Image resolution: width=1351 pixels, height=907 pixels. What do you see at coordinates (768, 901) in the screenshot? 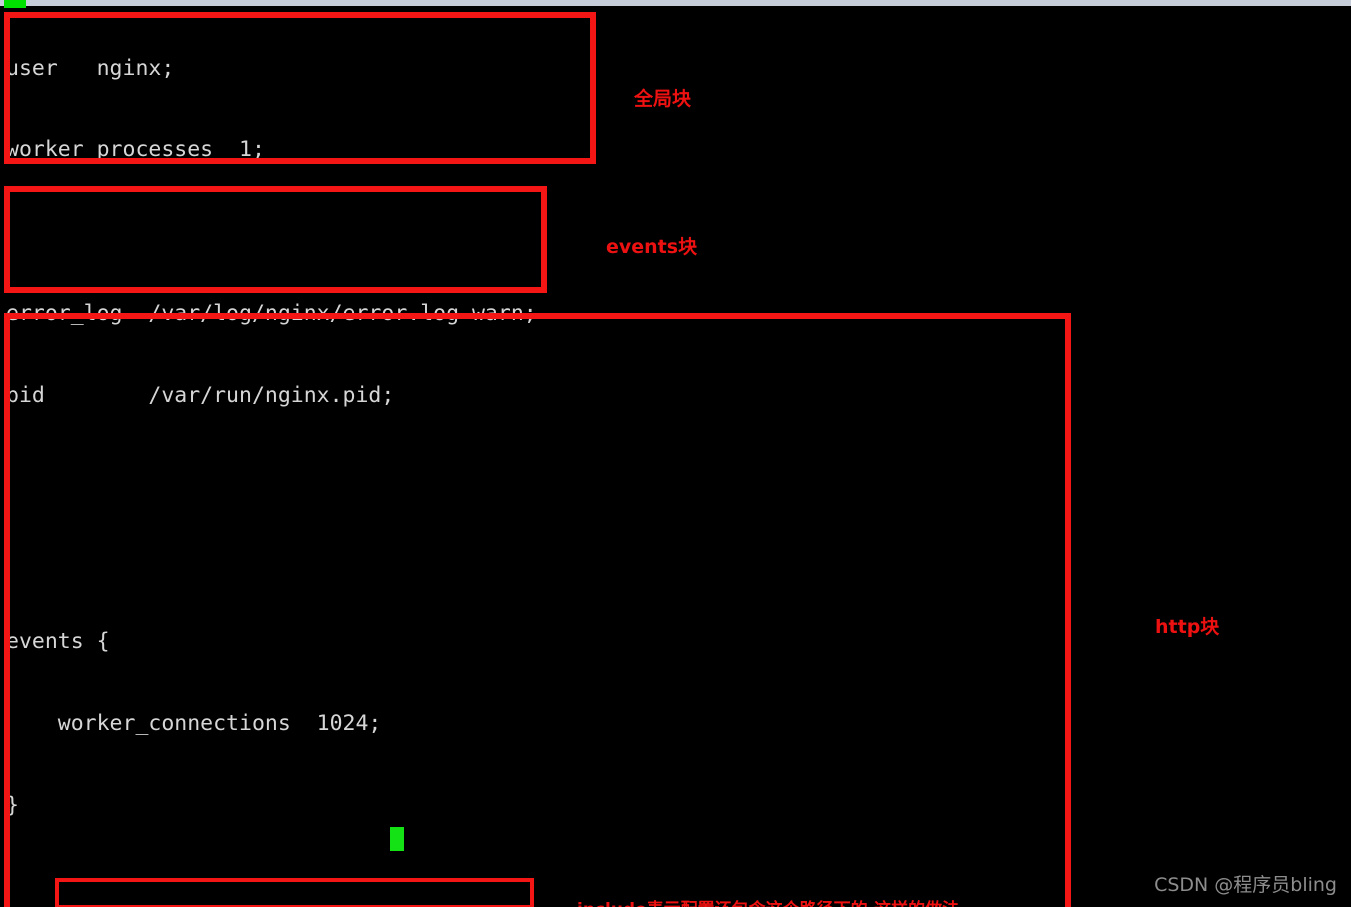
I see `annotation-note-include-line1: include表示配置还包含这个路径下的,这样的做法` at bounding box center [768, 901].